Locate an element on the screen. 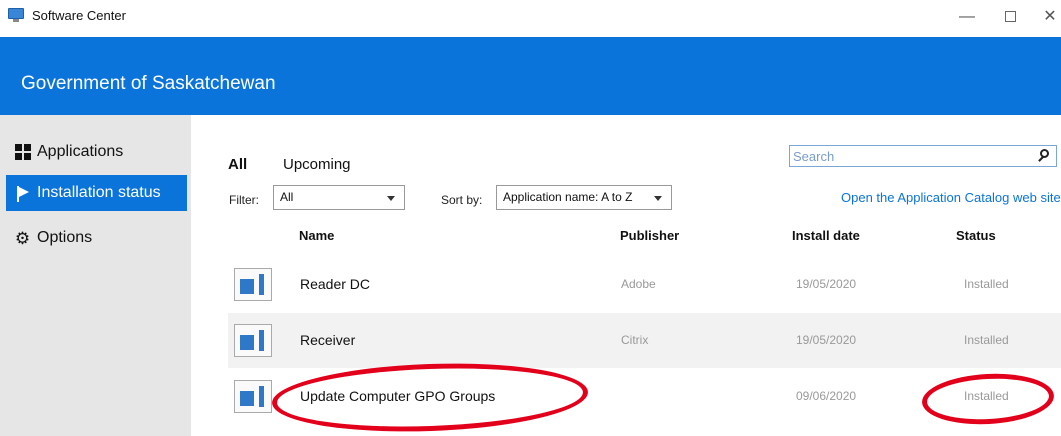  maximize-button is located at coordinates (1010, 17).